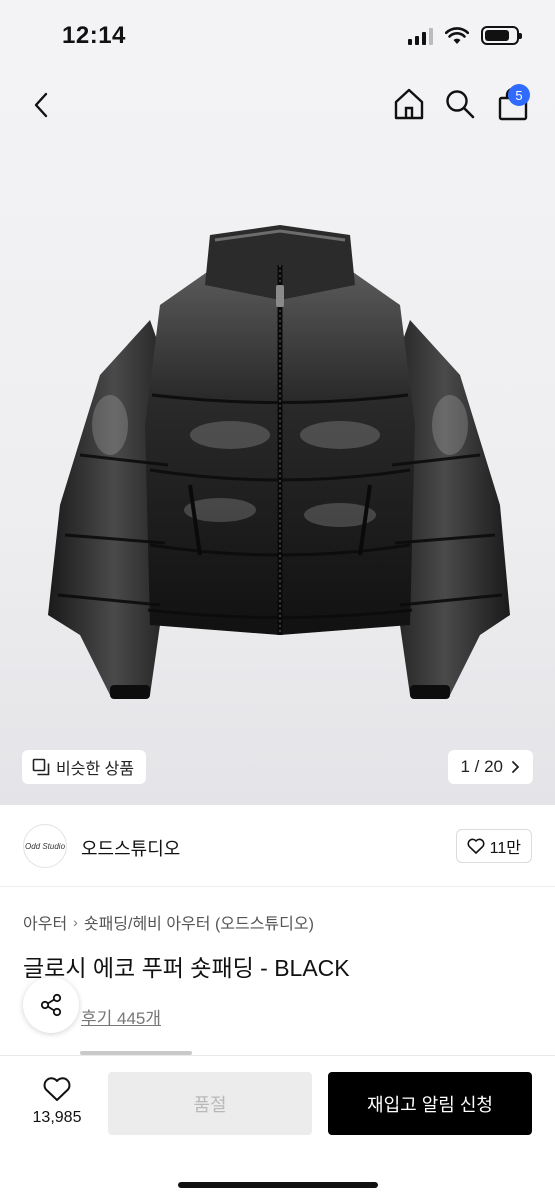  Describe the element at coordinates (186, 968) in the screenshot. I see `product-title: 글로시 에코 푸퍼 숏패딩 - BLACK` at that location.